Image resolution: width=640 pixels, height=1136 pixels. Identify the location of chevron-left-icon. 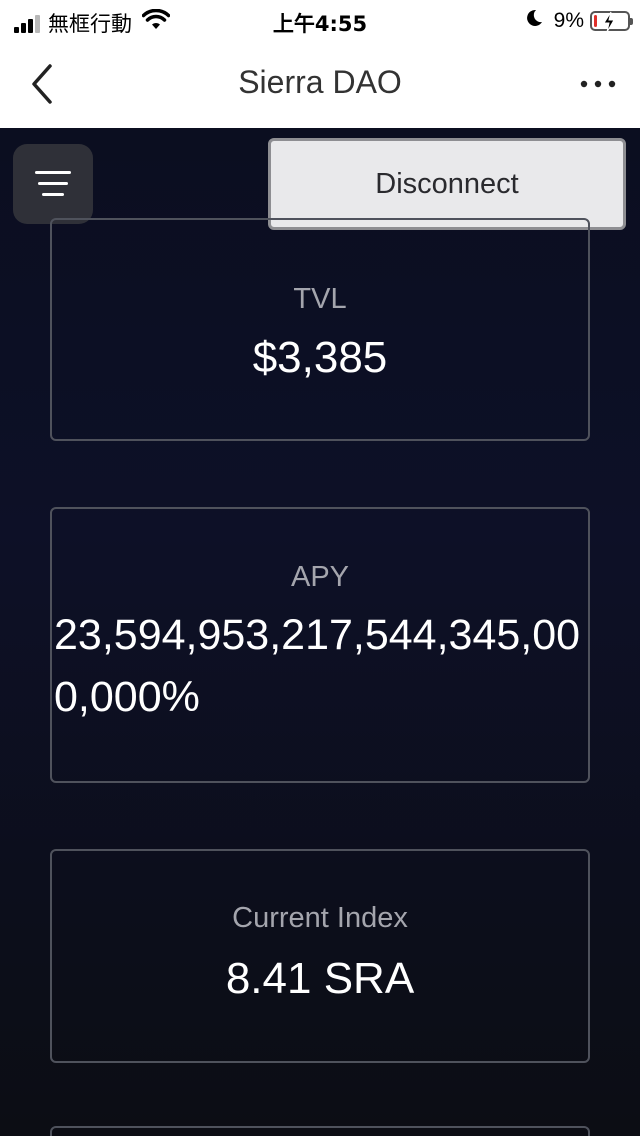
(42, 84).